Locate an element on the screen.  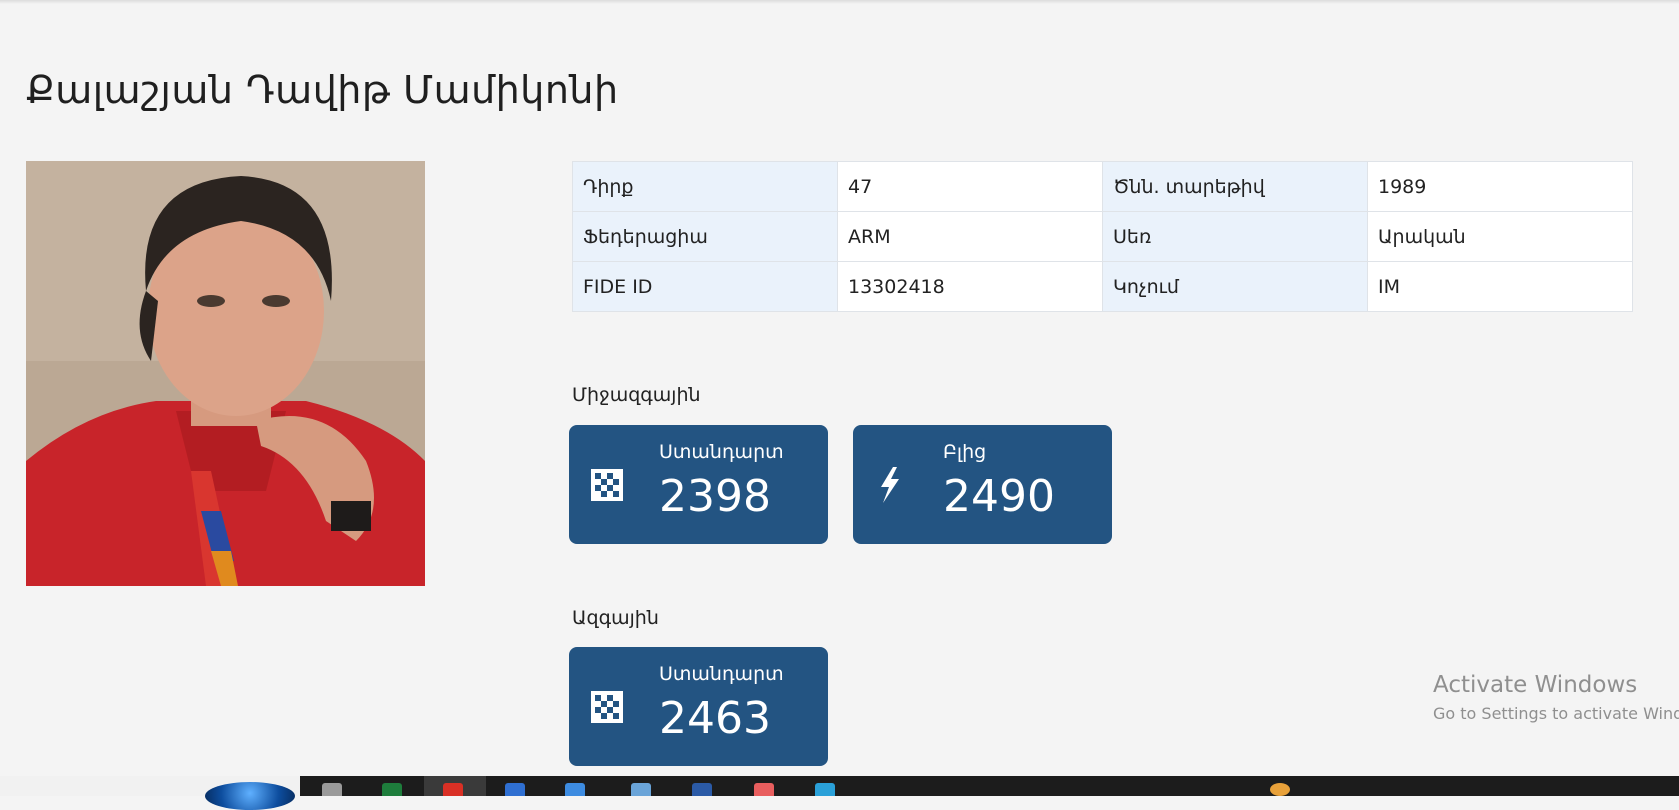
cell-label: Դիրք is located at coordinates (705, 186).